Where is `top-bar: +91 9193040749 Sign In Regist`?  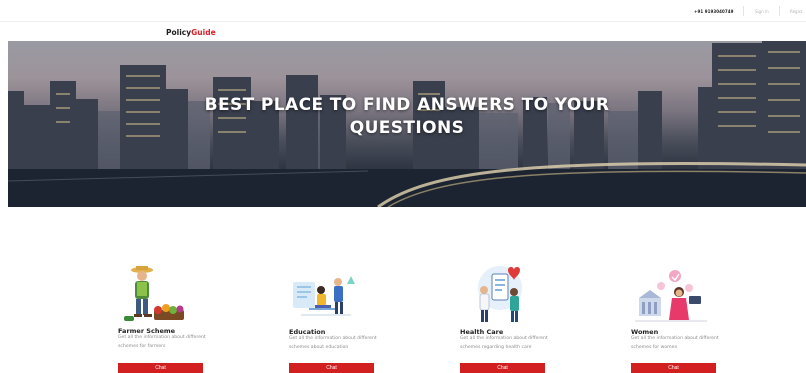
top-bar: +91 9193040749 Sign In Regist is located at coordinates (403, 11).